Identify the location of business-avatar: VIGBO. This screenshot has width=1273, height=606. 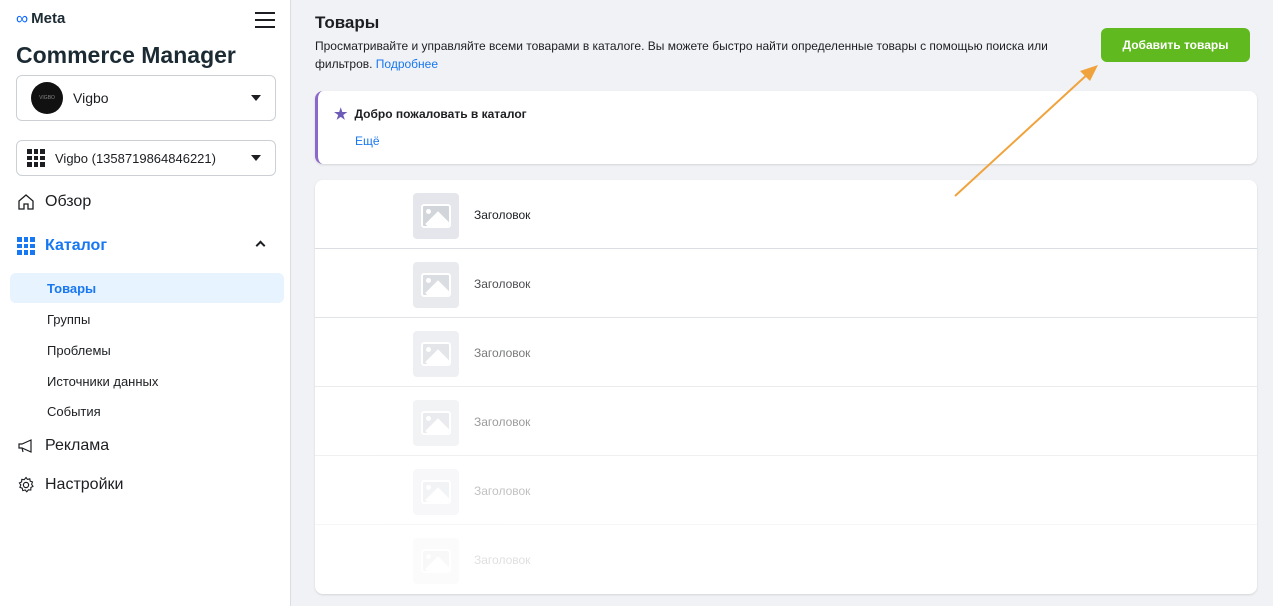
(47, 98).